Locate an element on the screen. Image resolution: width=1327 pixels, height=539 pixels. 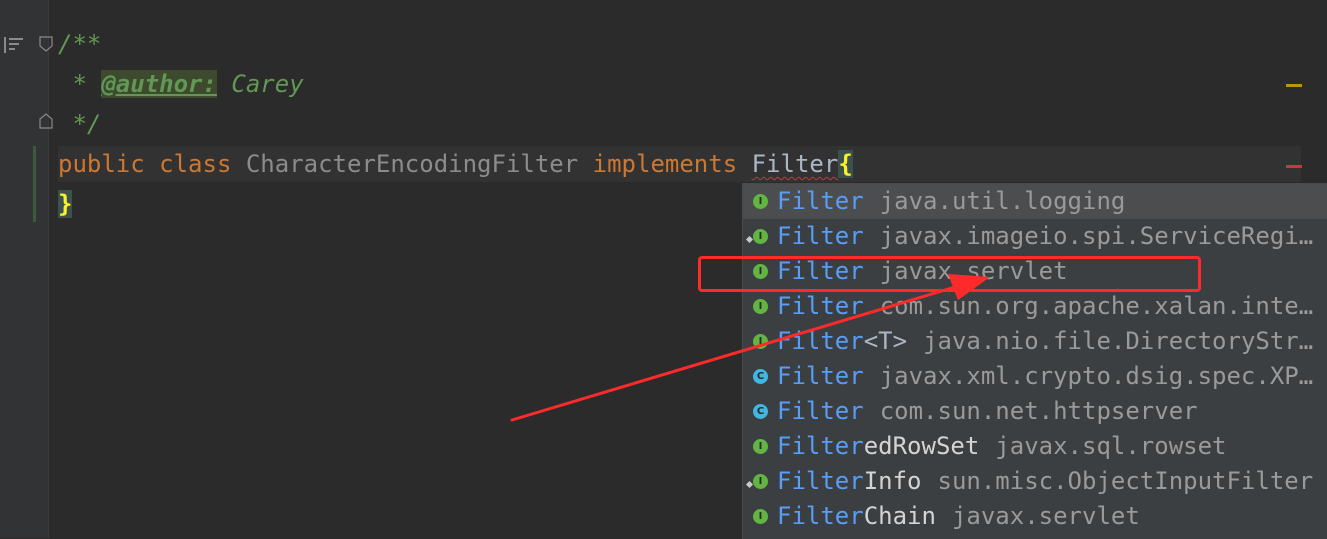
completion-item: C Filter com.sun.net.httpserver is located at coordinates (1035, 411).